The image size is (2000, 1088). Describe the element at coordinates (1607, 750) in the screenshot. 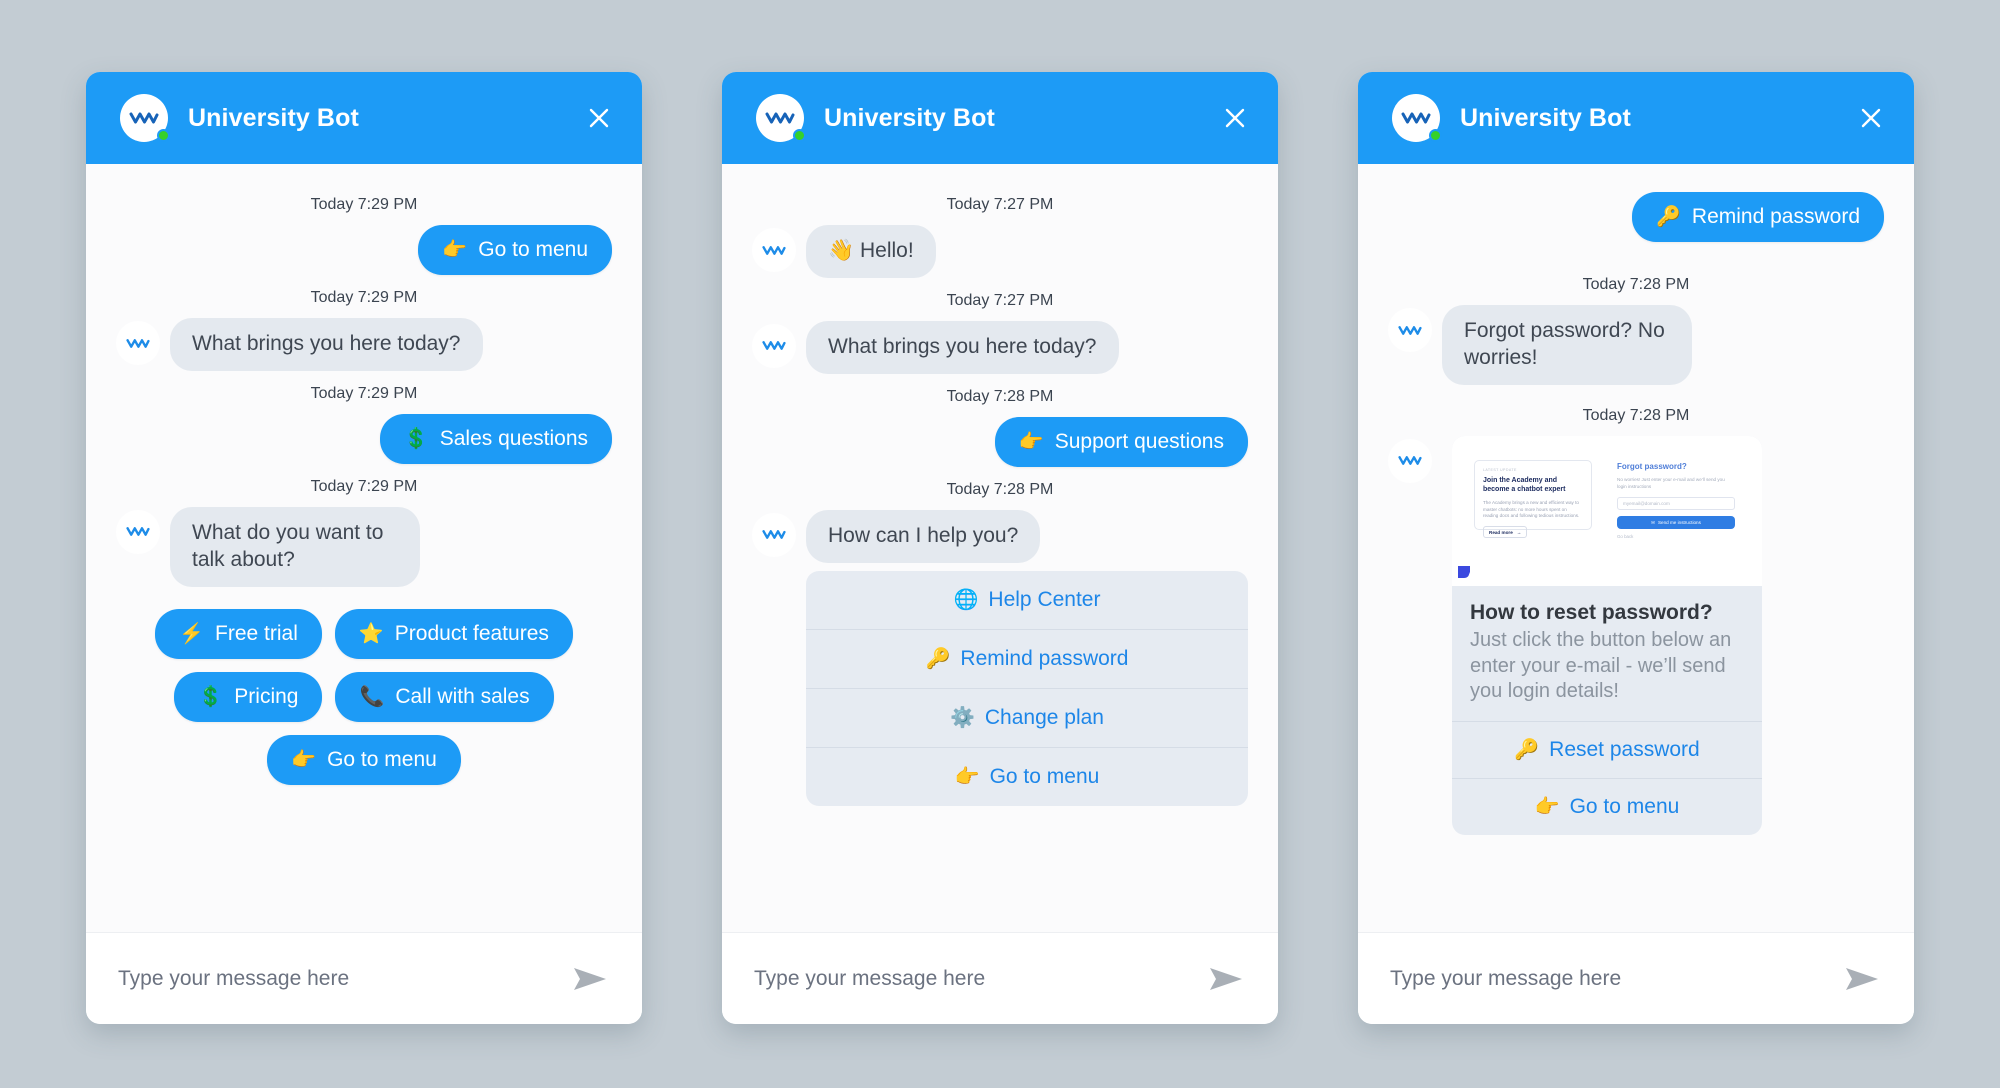

I see `card-action-reset-password: 🔑 Reset password` at that location.